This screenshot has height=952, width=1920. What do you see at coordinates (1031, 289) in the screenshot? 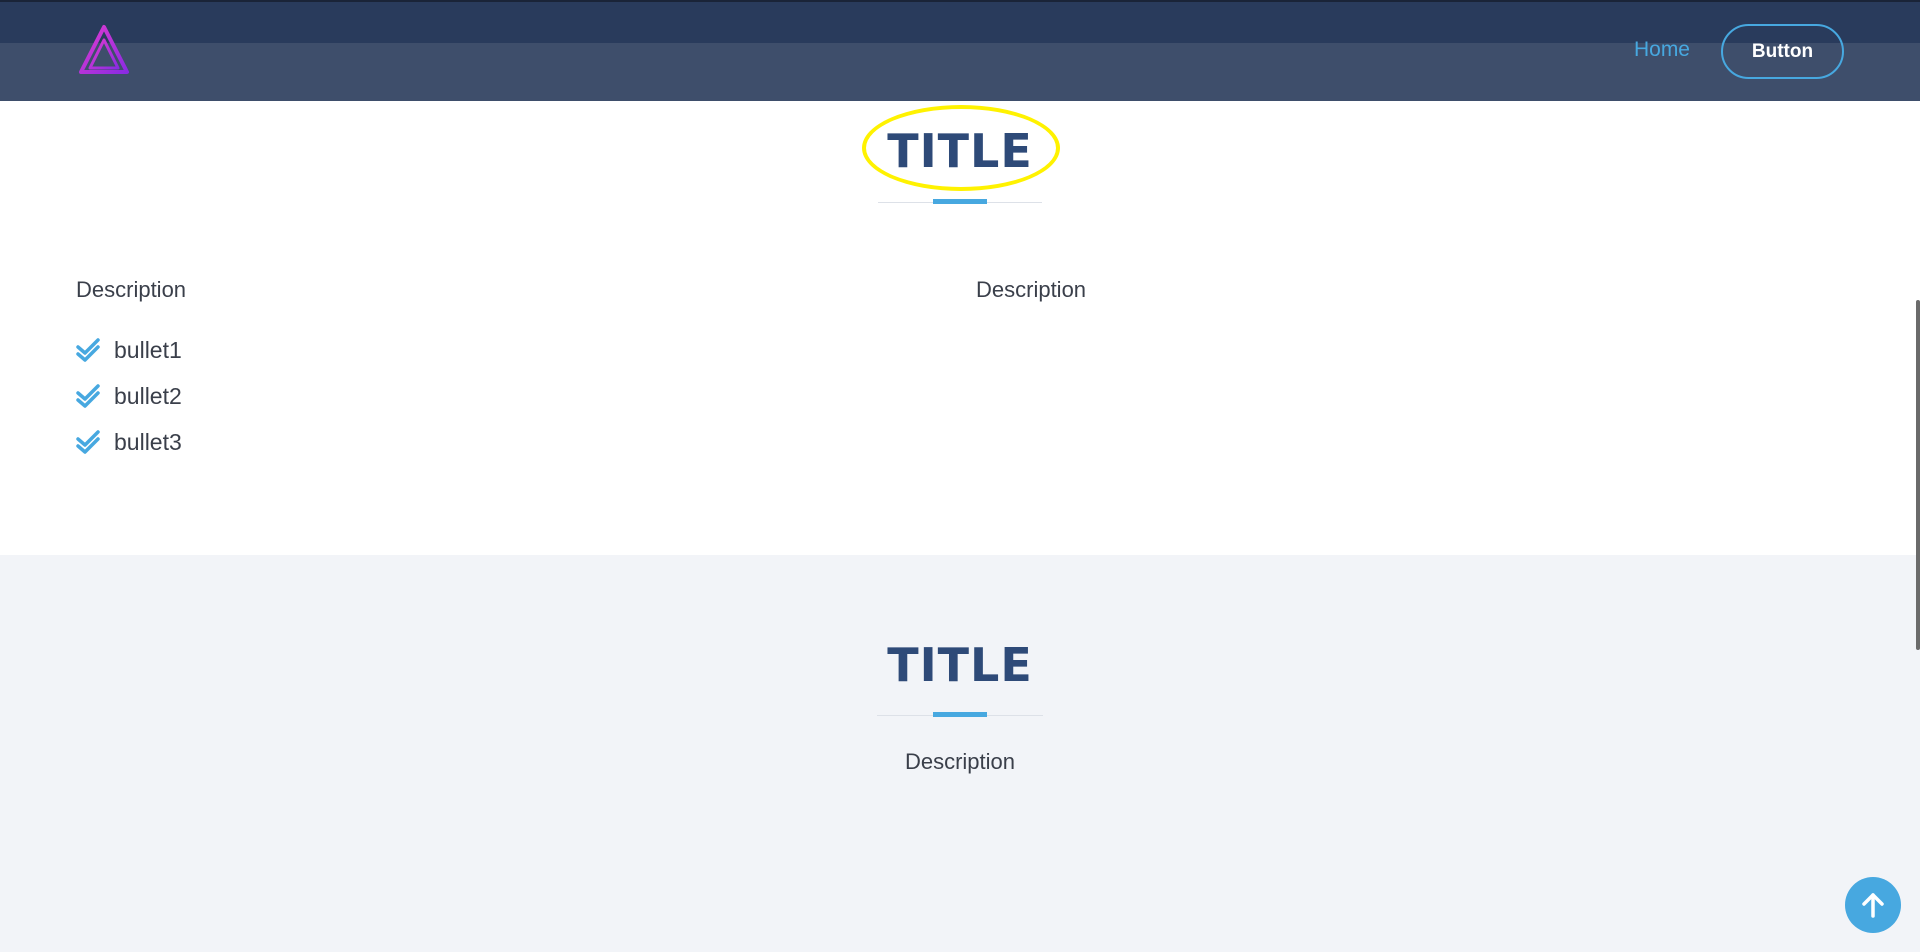
I see `section-1-description-right: Description` at bounding box center [1031, 289].